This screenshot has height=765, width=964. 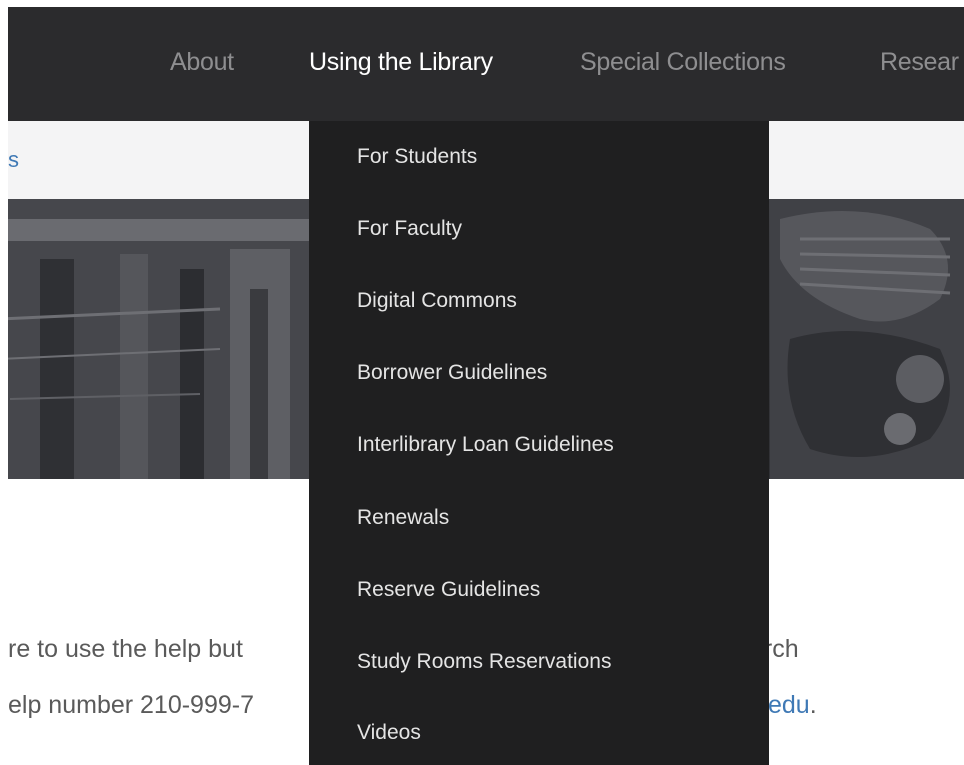 What do you see at coordinates (131, 705) in the screenshot?
I see `body-text-line-2: elp number 210-999-7` at bounding box center [131, 705].